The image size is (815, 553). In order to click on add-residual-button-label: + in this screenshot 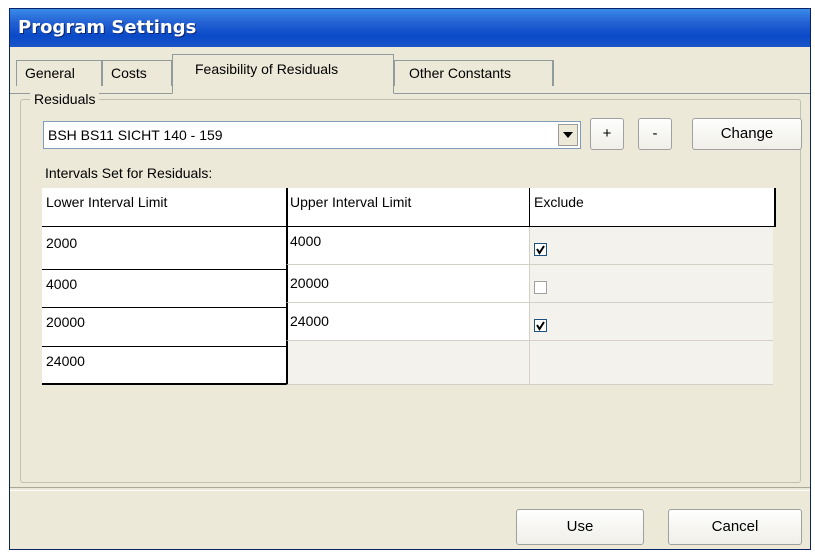, I will do `click(607, 133)`.